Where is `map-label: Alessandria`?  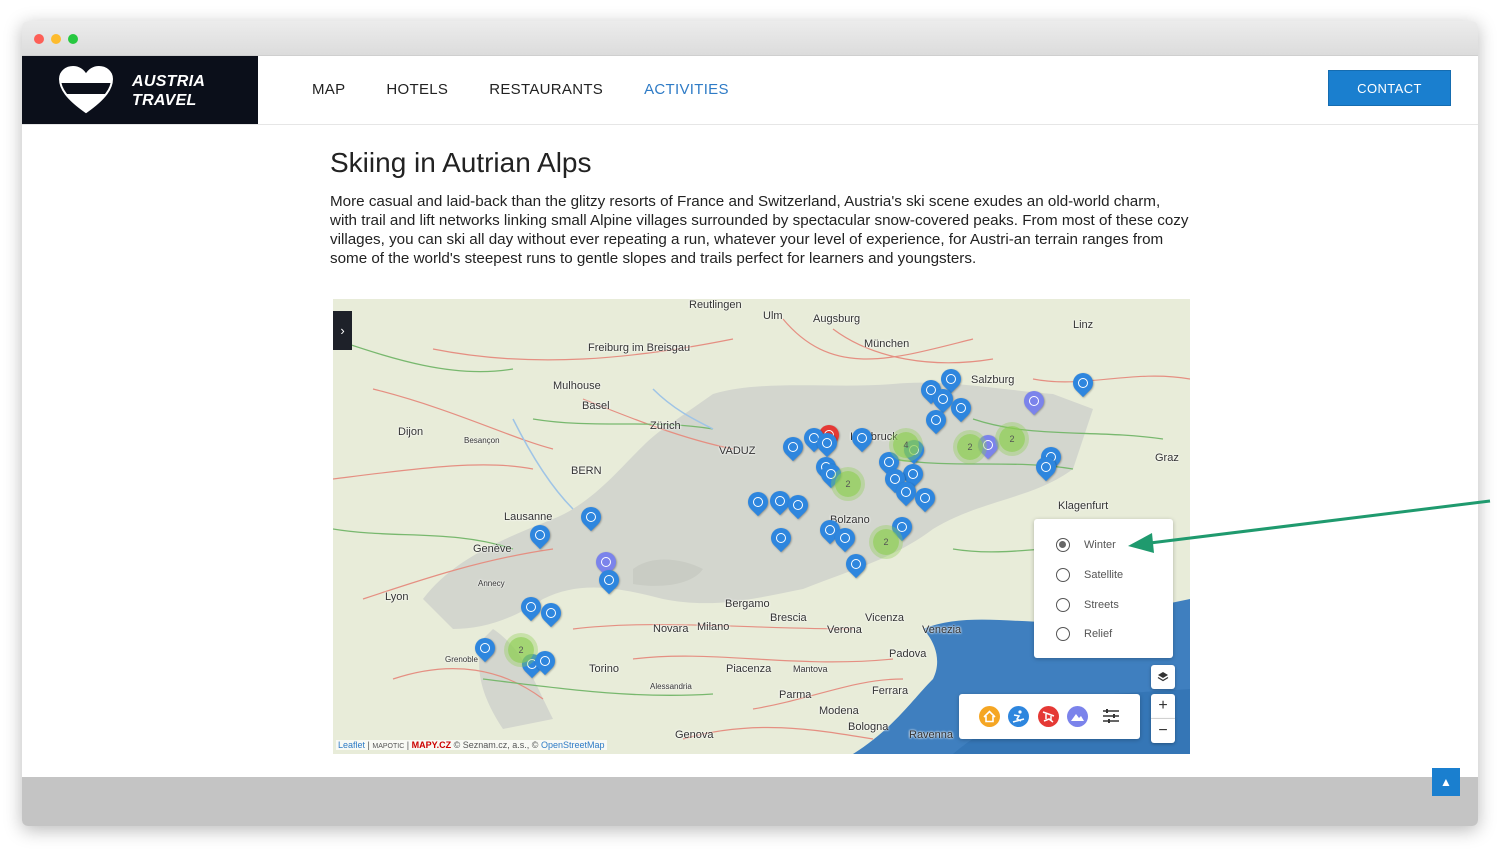
map-label: Alessandria is located at coordinates (671, 686).